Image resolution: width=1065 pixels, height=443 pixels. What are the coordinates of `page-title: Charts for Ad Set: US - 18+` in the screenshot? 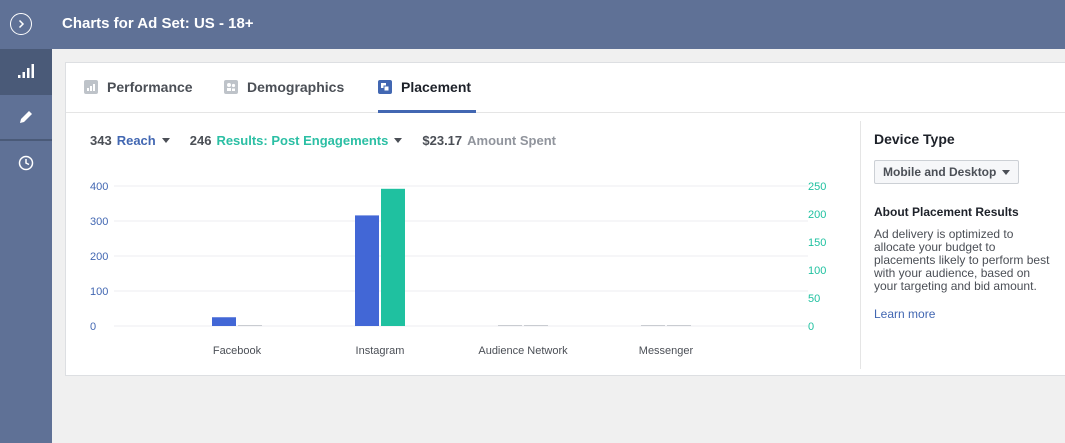 It's located at (158, 23).